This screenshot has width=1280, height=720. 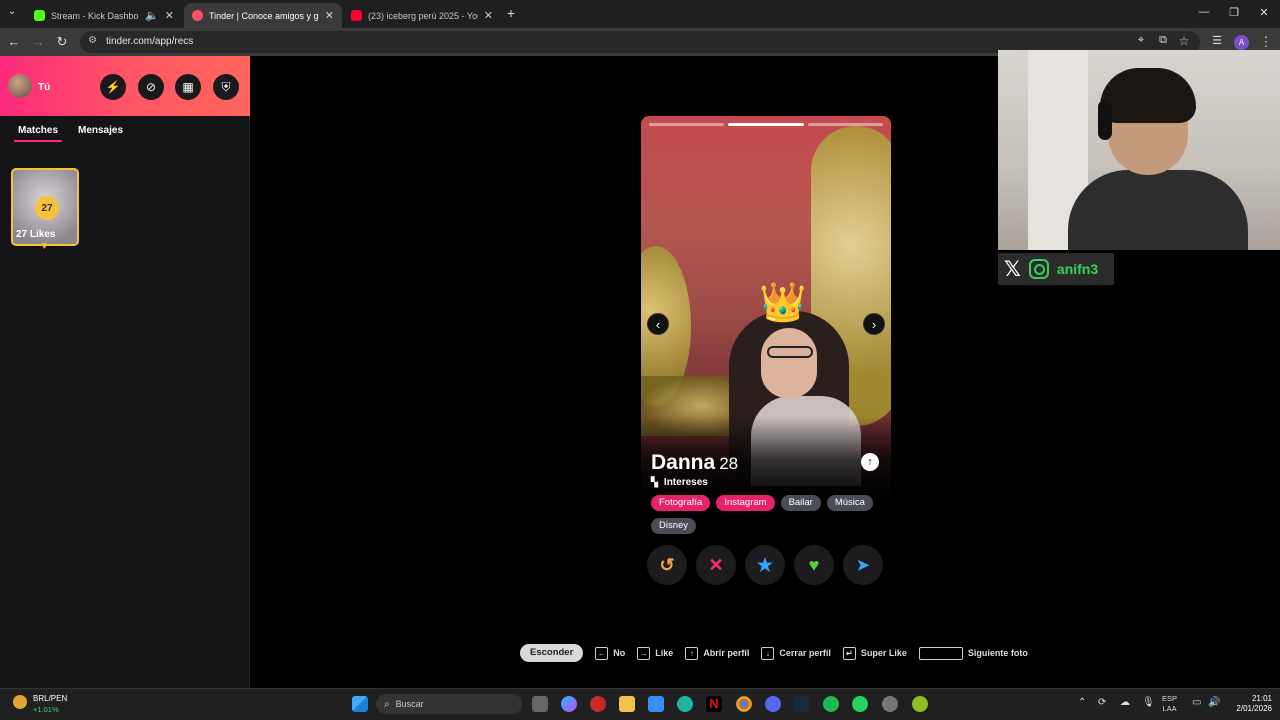 I want to click on whatsapp-icon, so click(x=860, y=704).